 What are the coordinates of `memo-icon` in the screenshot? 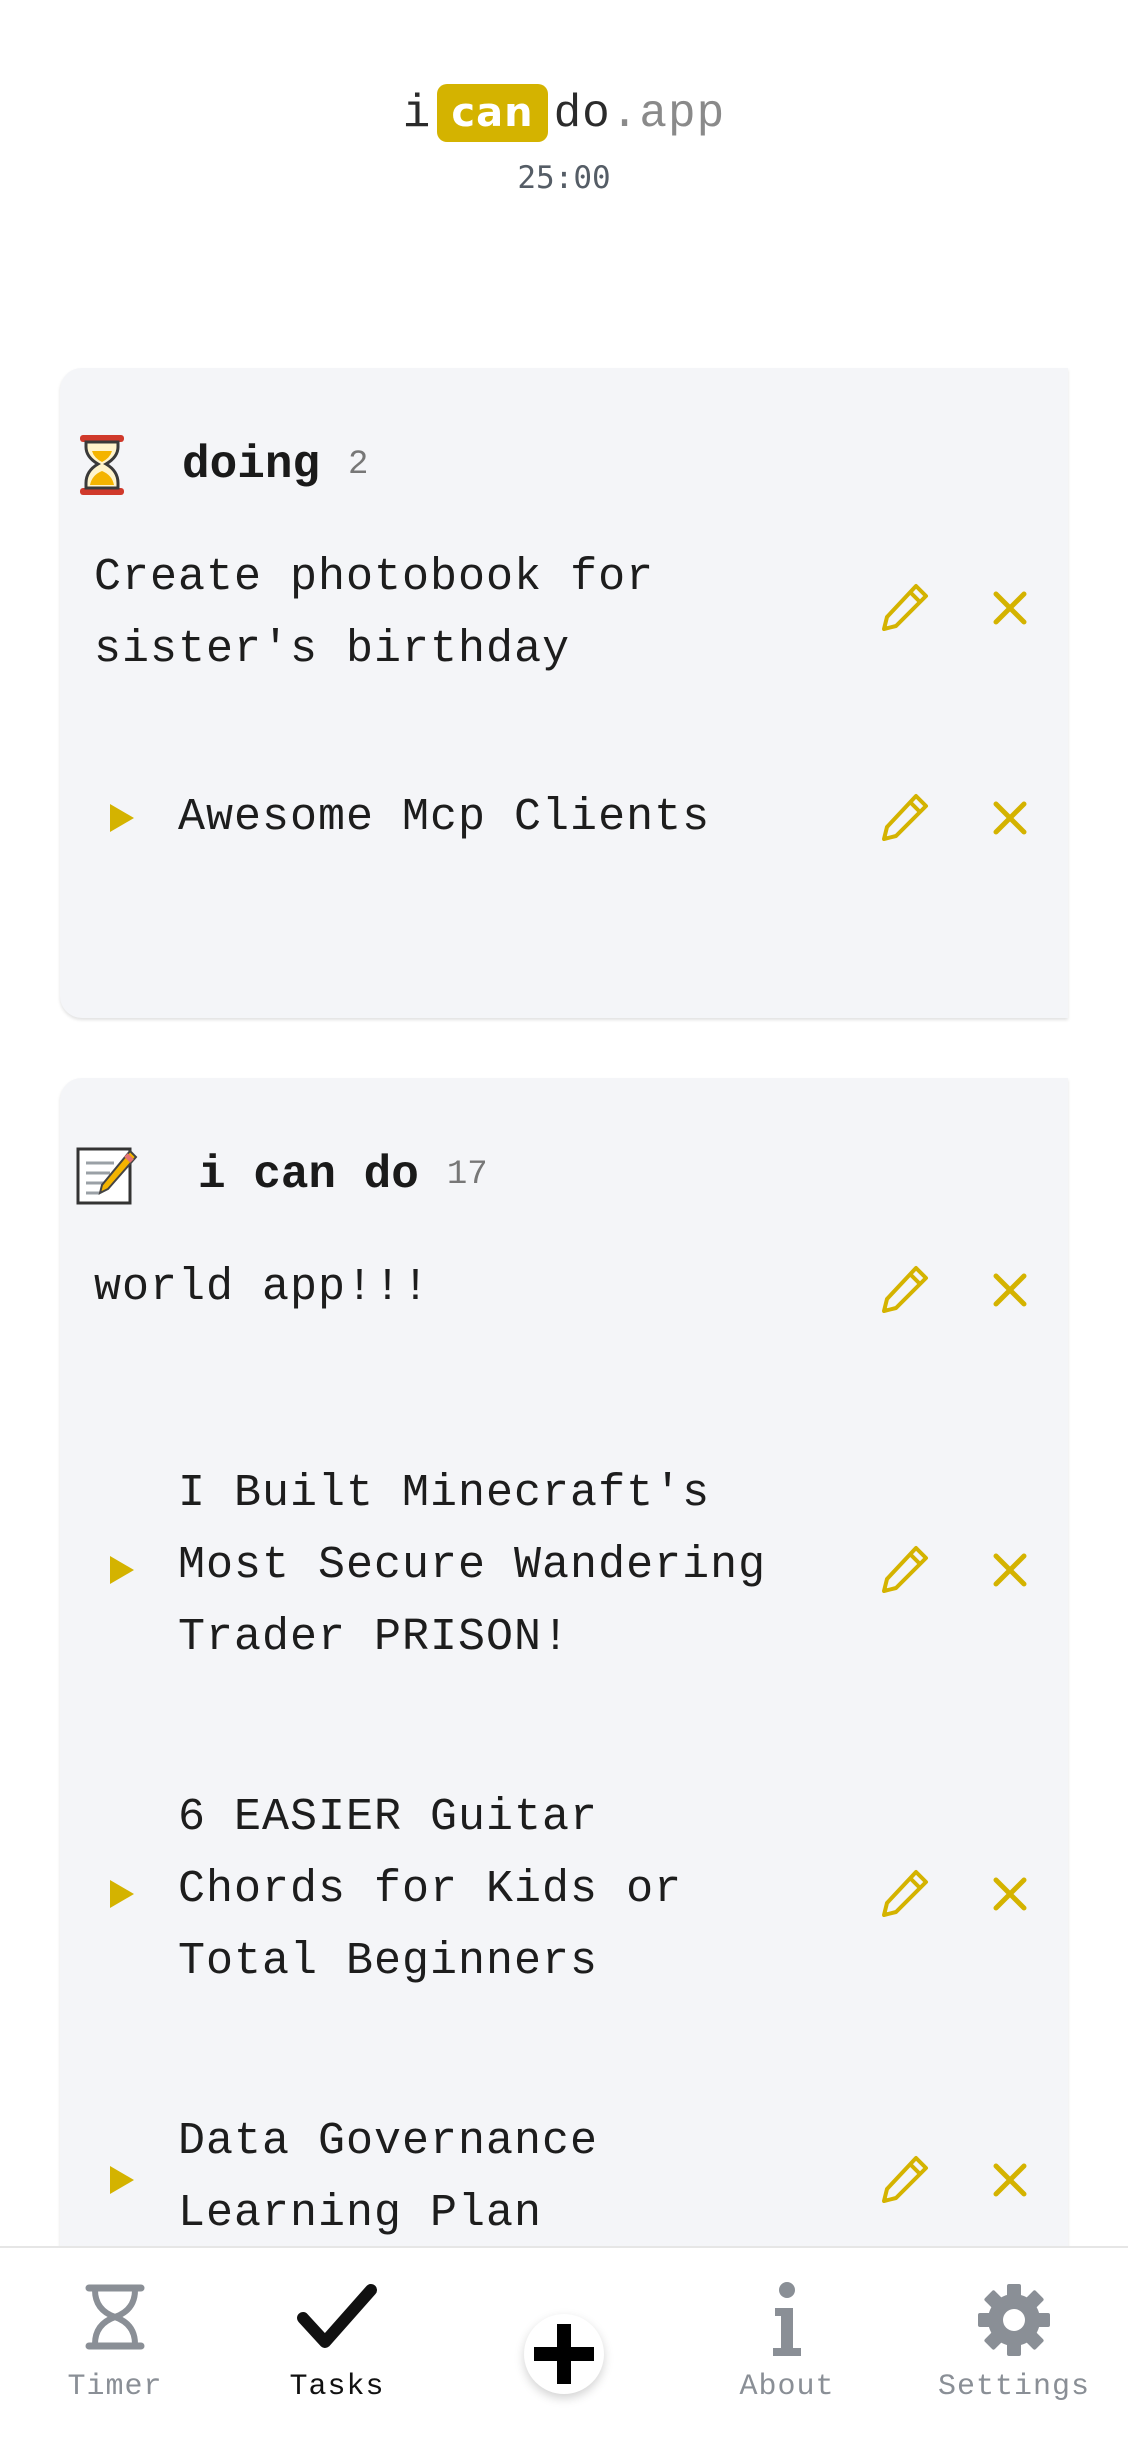 It's located at (107, 1176).